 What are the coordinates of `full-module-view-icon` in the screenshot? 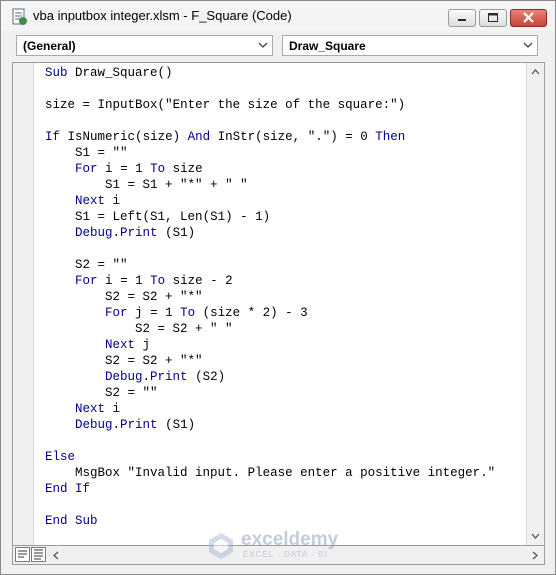 It's located at (38, 554).